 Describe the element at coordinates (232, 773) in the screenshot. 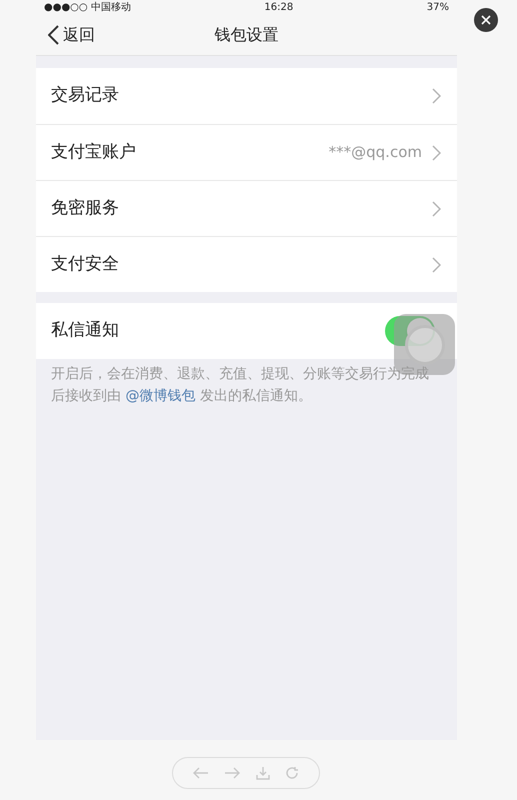

I see `forward-arrow-icon` at that location.